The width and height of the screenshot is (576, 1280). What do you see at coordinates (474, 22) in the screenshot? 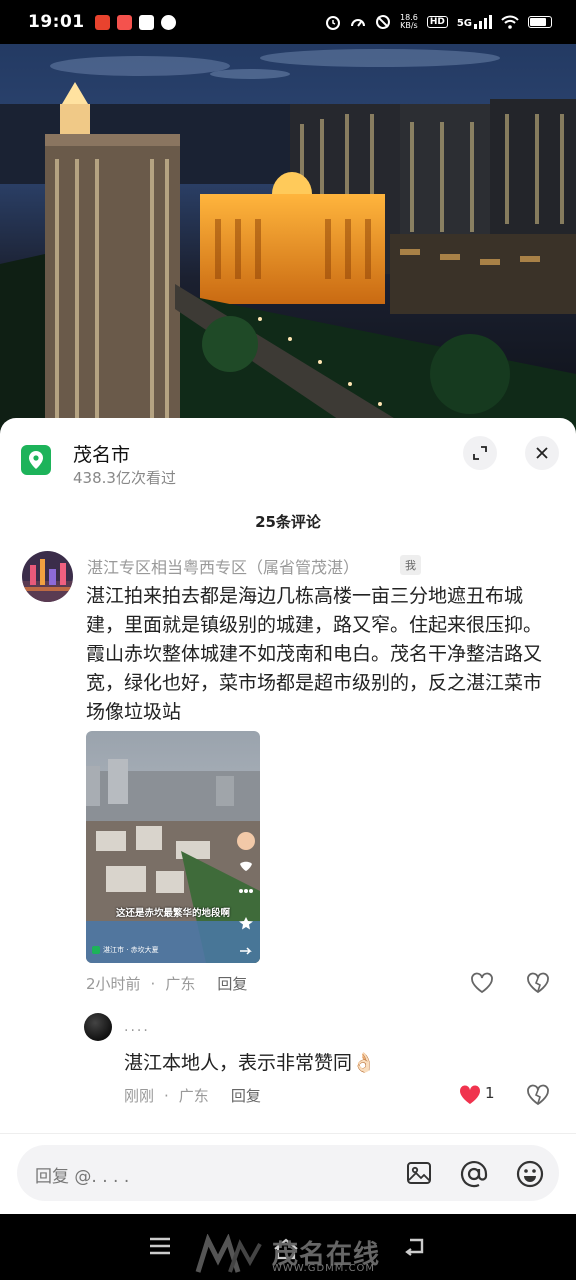
I see `cellular-signal-icon: 5G` at bounding box center [474, 22].